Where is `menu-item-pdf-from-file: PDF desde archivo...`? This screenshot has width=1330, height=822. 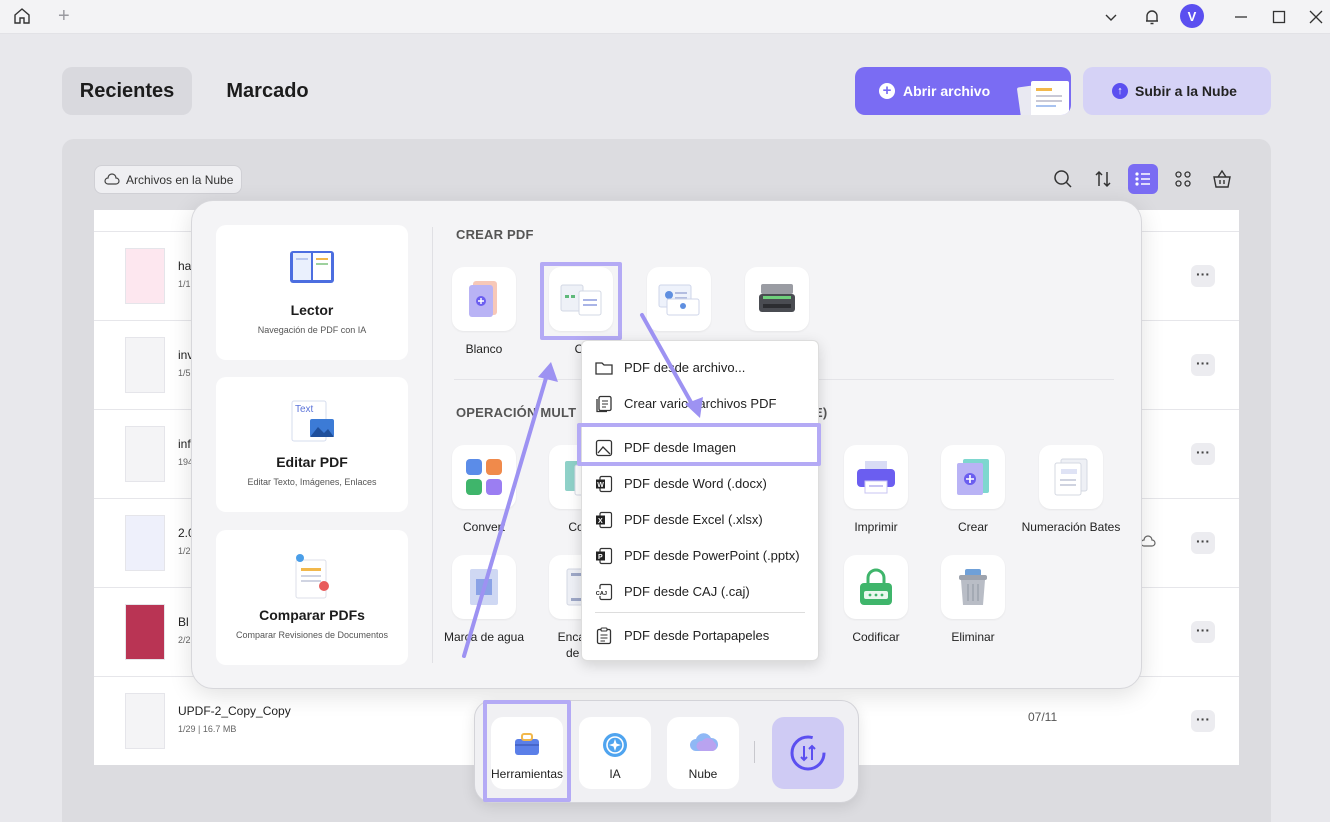
menu-item-pdf-from-file: PDF desde archivo... is located at coordinates (701, 368).